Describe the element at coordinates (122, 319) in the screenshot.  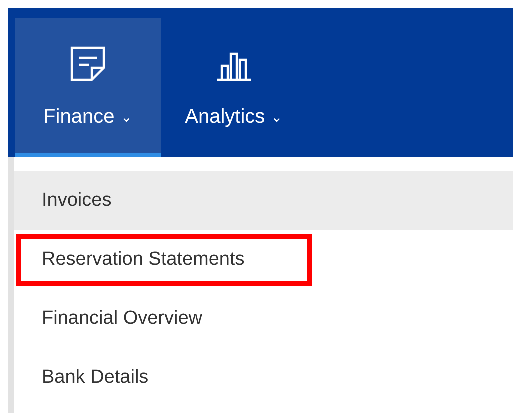
I see `menu-item-label: Financial Overview` at that location.